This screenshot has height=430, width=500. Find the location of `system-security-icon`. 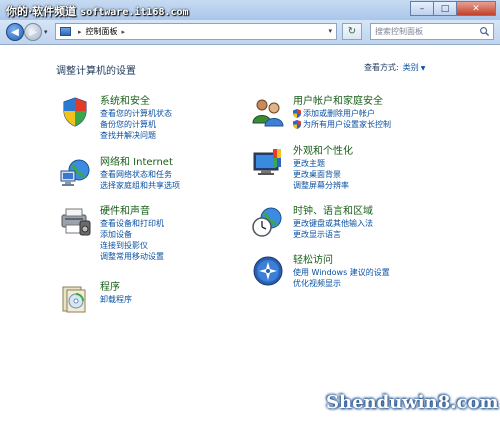

system-security-icon is located at coordinates (75, 112).